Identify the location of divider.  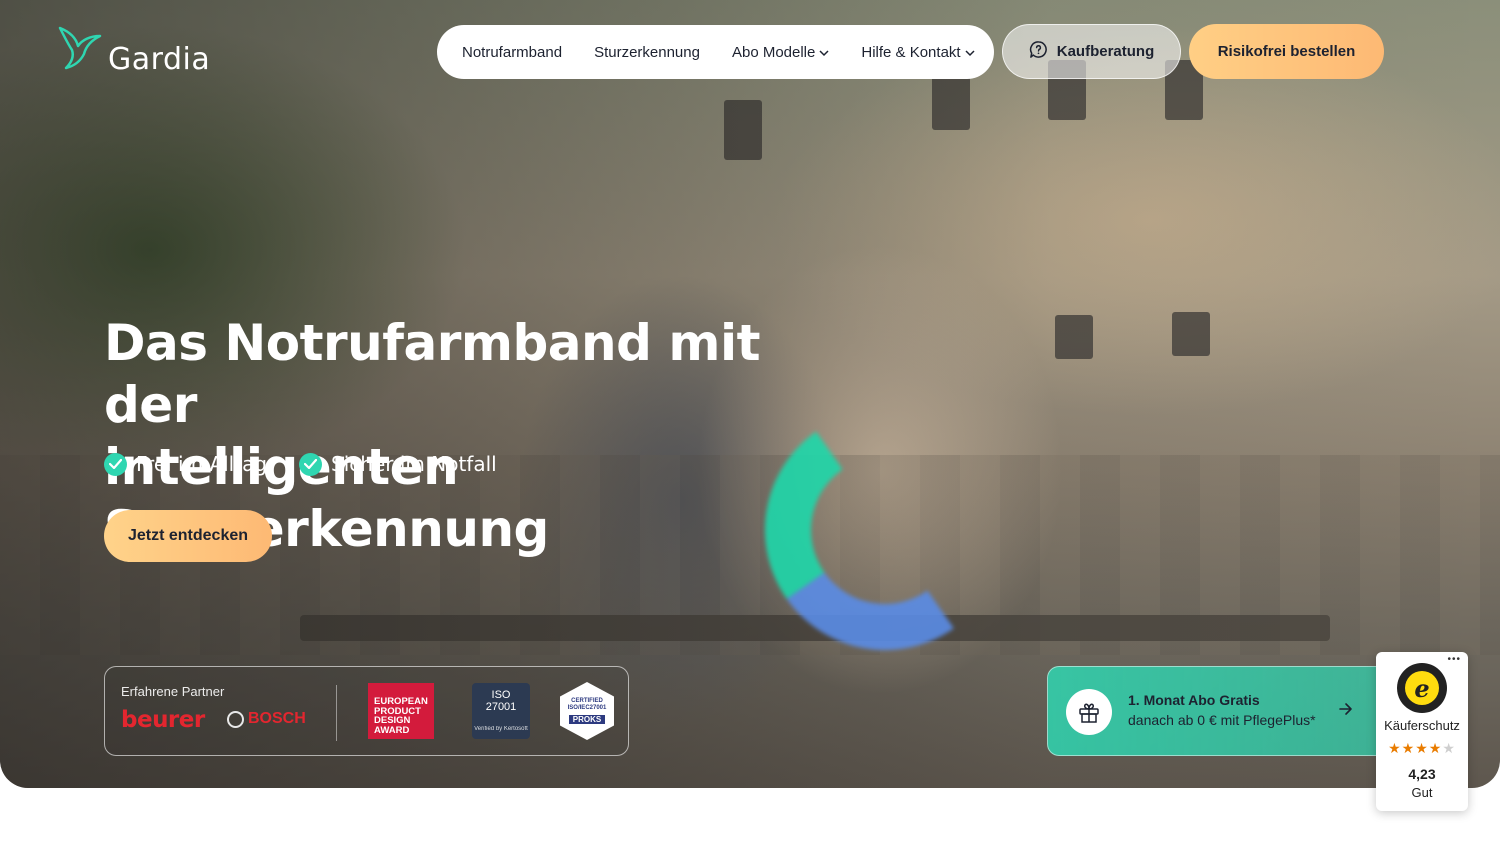
(336, 713).